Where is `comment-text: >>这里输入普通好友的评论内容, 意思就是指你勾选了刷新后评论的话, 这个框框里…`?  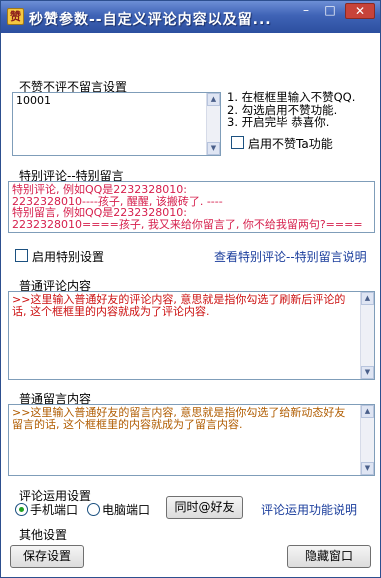 comment-text: >>这里输入普通好友的评论内容, 意思就是指你勾选了刷新后评论的话, 这个框框里… is located at coordinates (179, 305).